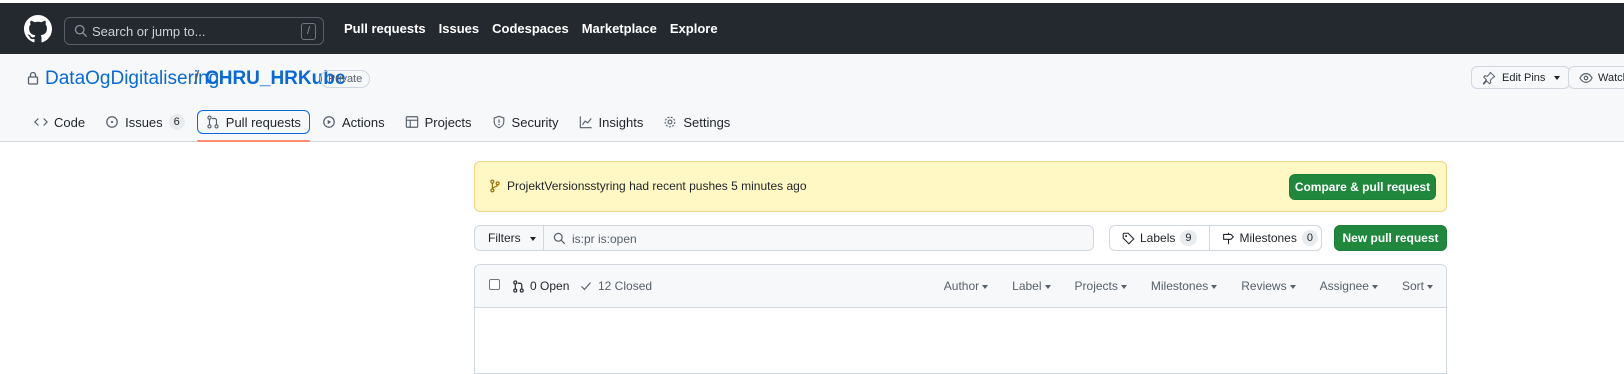 This screenshot has width=1624, height=374. I want to click on graph-icon, so click(585, 122).